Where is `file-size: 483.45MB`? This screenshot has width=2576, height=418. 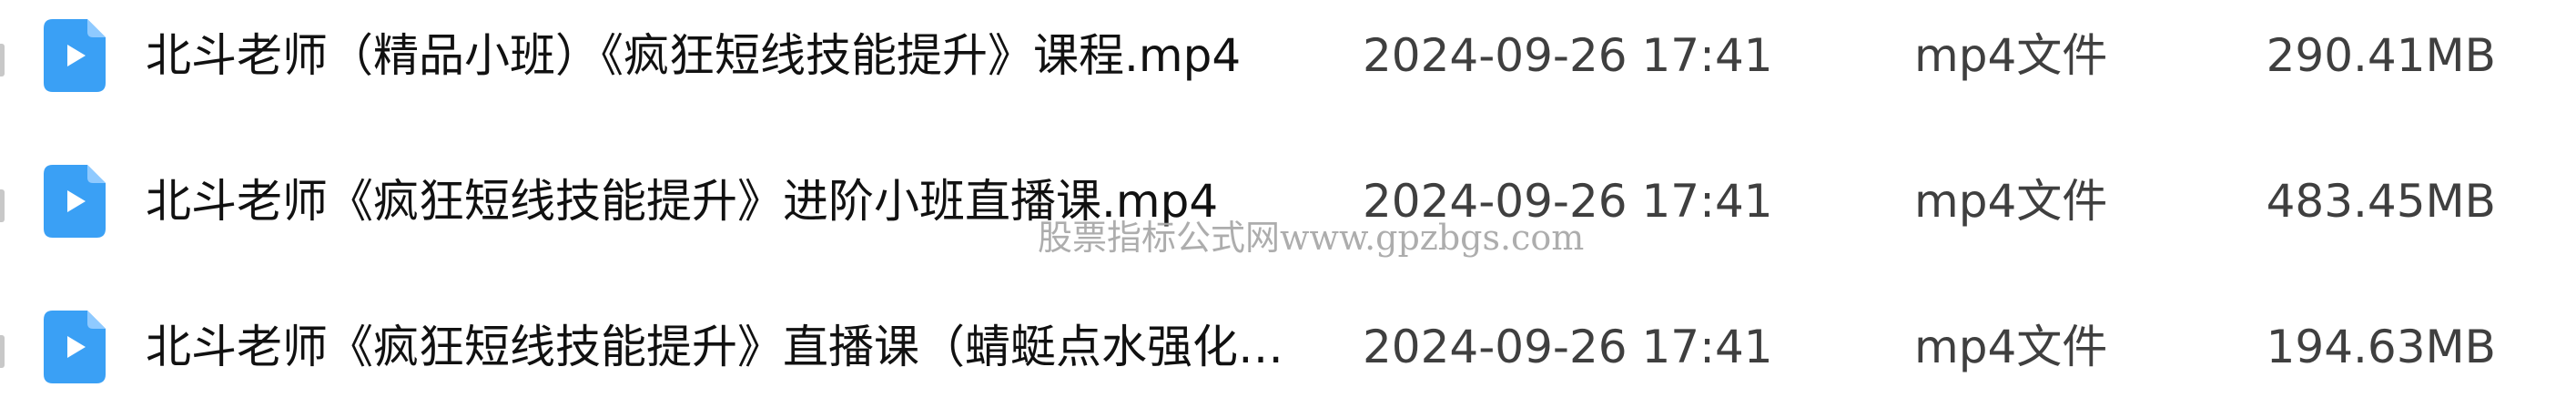
file-size: 483.45MB is located at coordinates (2381, 201).